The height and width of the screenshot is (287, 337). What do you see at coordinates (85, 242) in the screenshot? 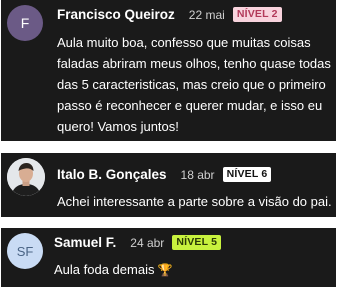
I see `author-name: Samuel F.` at bounding box center [85, 242].